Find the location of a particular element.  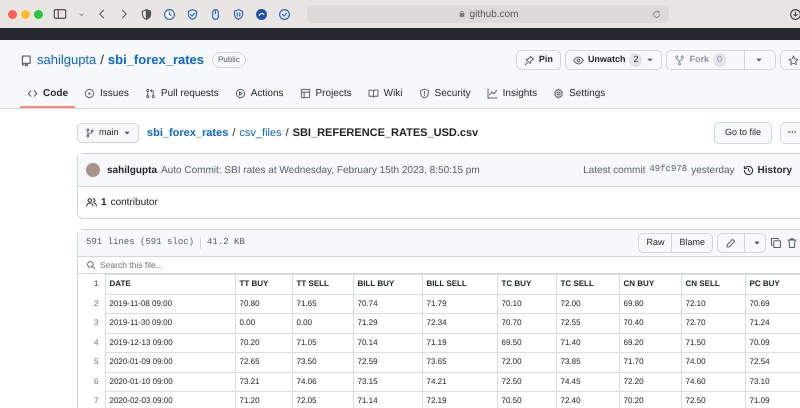

table-cell: 74.06 is located at coordinates (322, 382).